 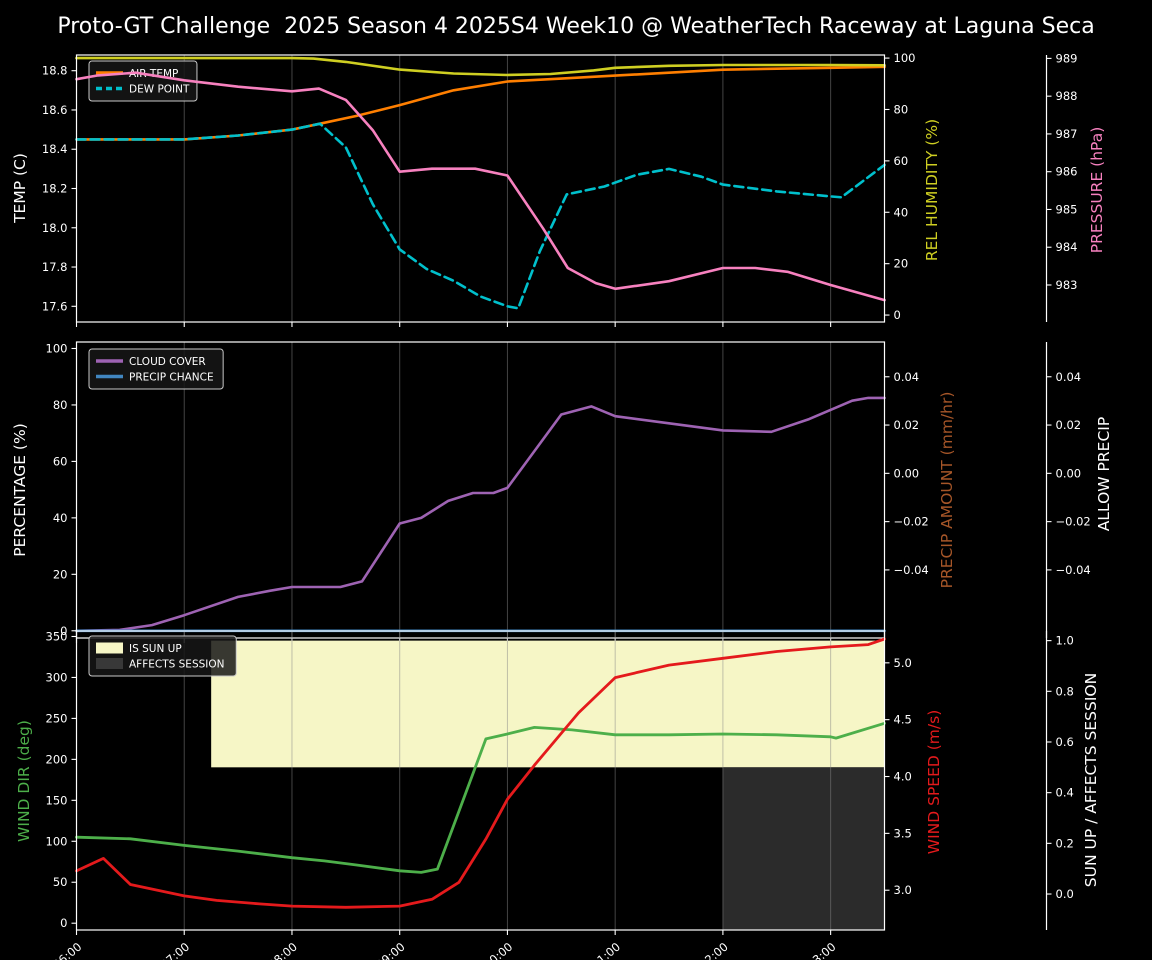 I want to click on legend-label: PRECIP CHANCE, so click(x=171, y=377).